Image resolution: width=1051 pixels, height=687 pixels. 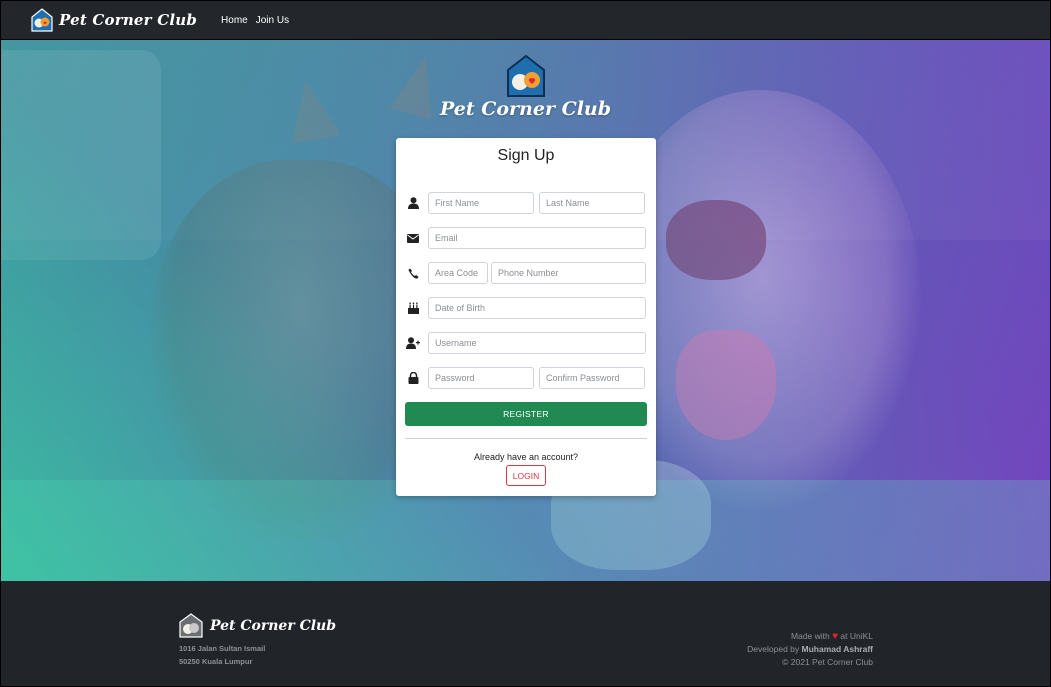 I want to click on copyright: © 2021 Pet Corner Club, so click(x=827, y=662).